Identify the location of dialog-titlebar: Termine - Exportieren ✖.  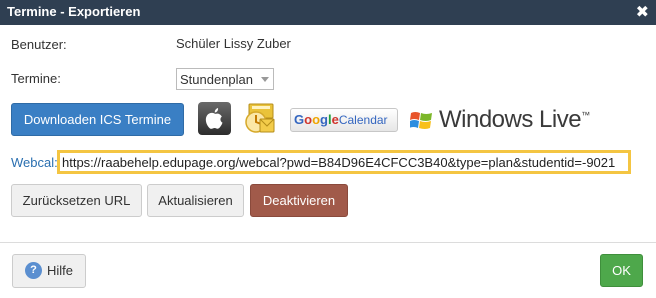
(328, 12).